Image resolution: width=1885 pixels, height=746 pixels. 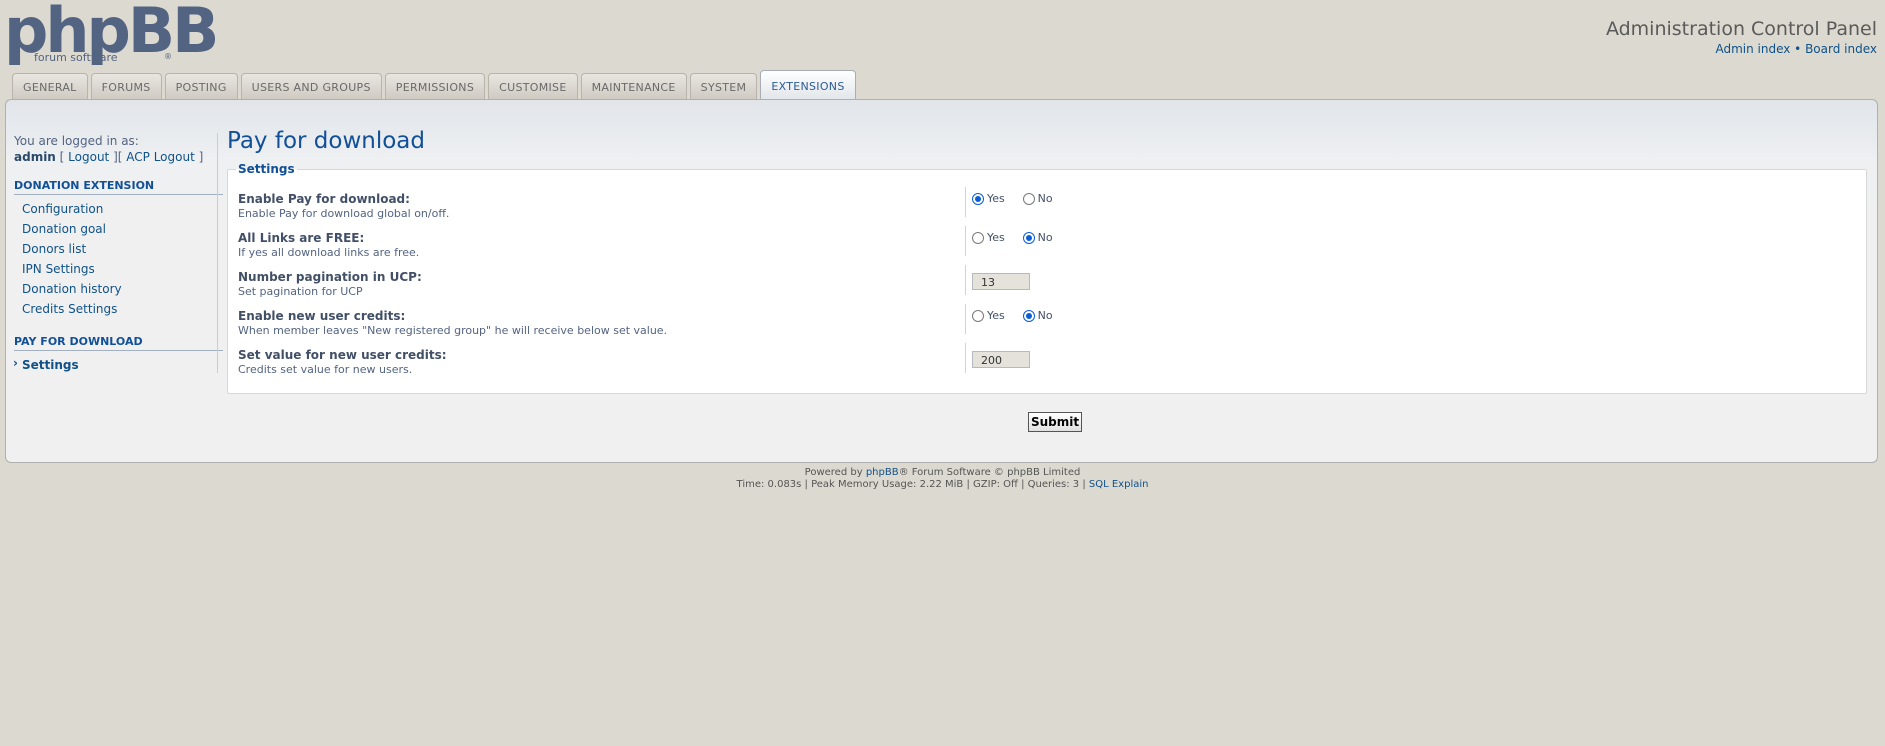 I want to click on board-index-link: Board index, so click(x=1841, y=49).